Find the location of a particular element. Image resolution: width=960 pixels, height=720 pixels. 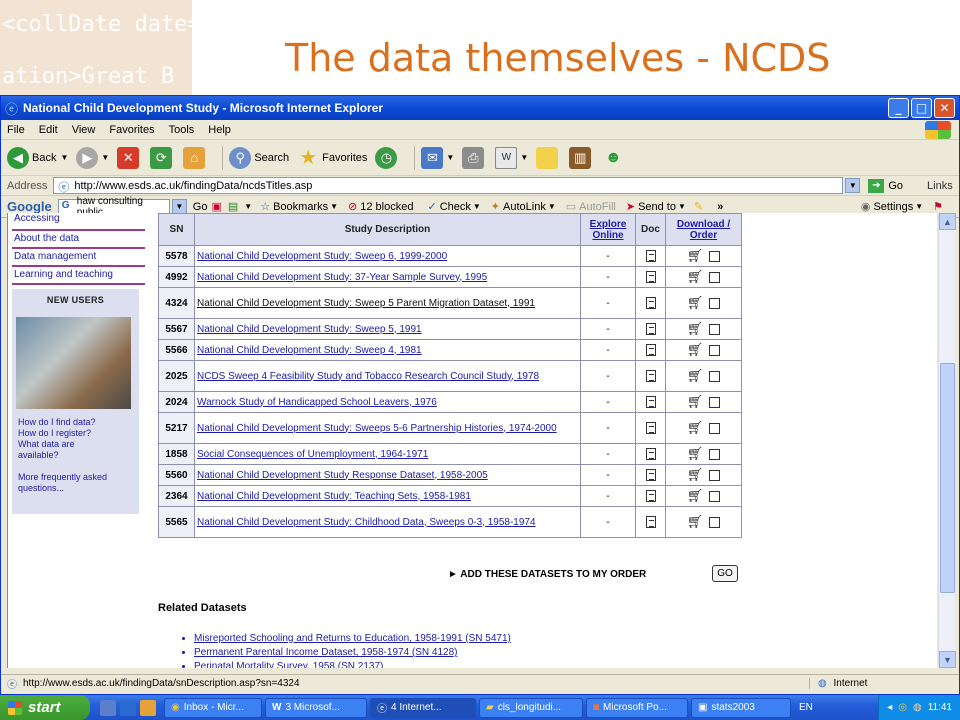

google-pagerank-icon: ▤ is located at coordinates (233, 206).